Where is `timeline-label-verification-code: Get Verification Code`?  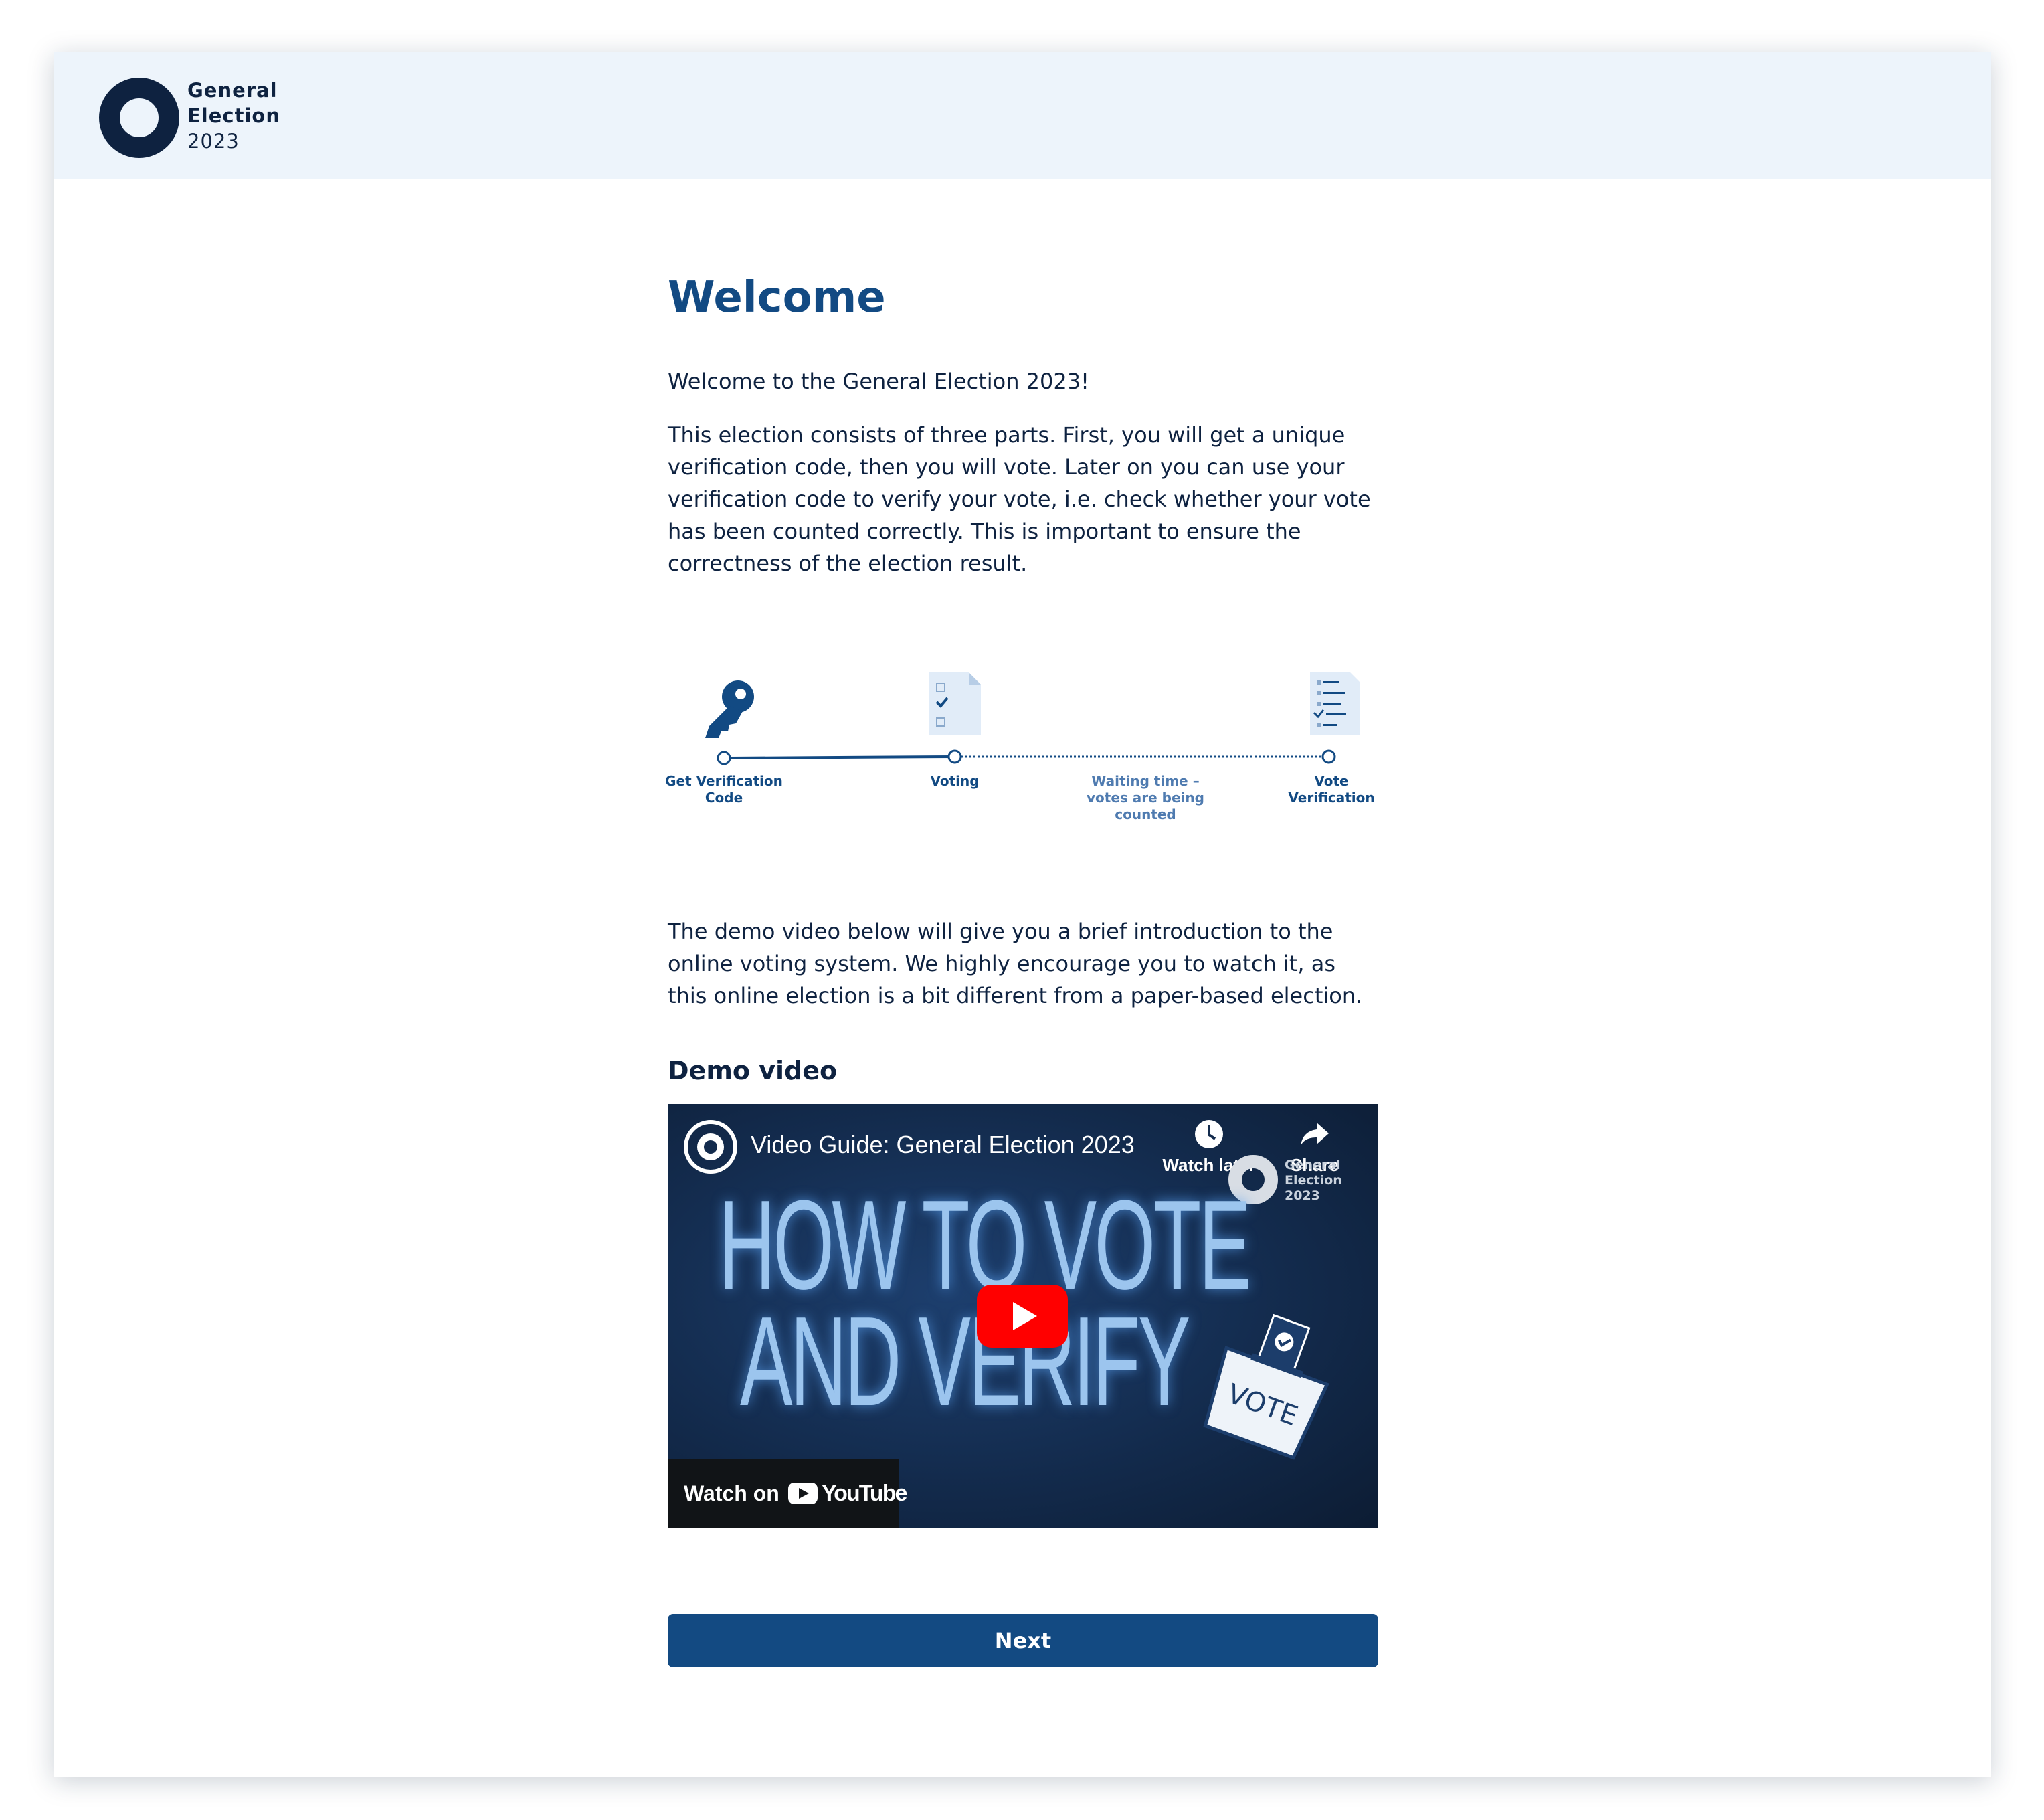 timeline-label-verification-code: Get Verification Code is located at coordinates (724, 789).